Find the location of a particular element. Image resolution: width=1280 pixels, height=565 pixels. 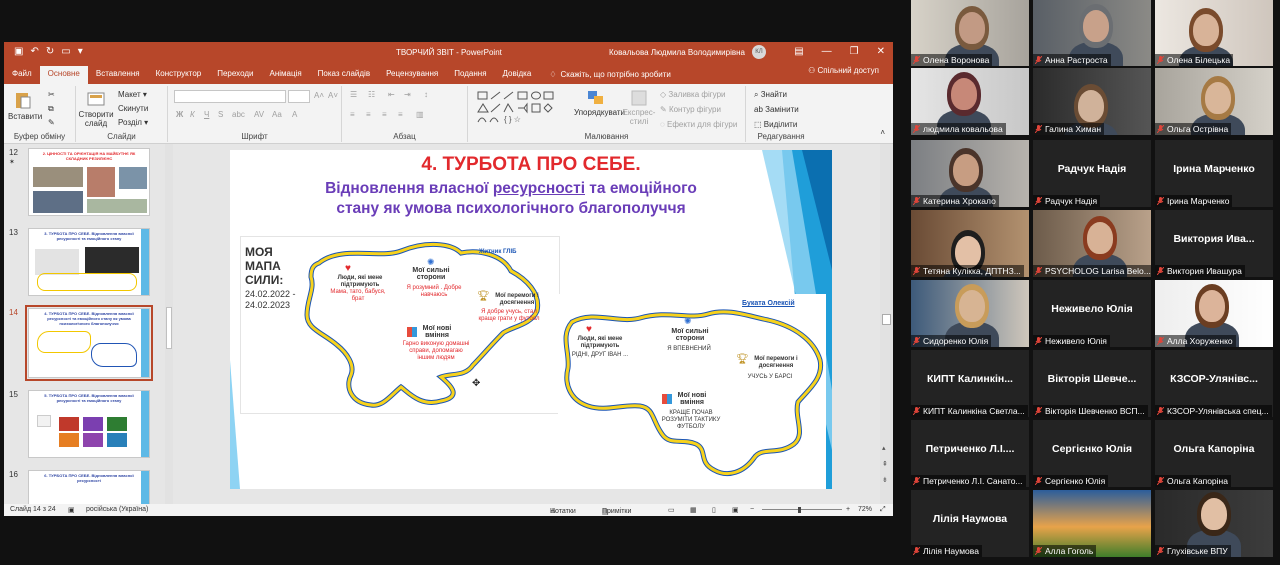

slideshow-view-icon: ▣ is located at coordinates (735, 510).